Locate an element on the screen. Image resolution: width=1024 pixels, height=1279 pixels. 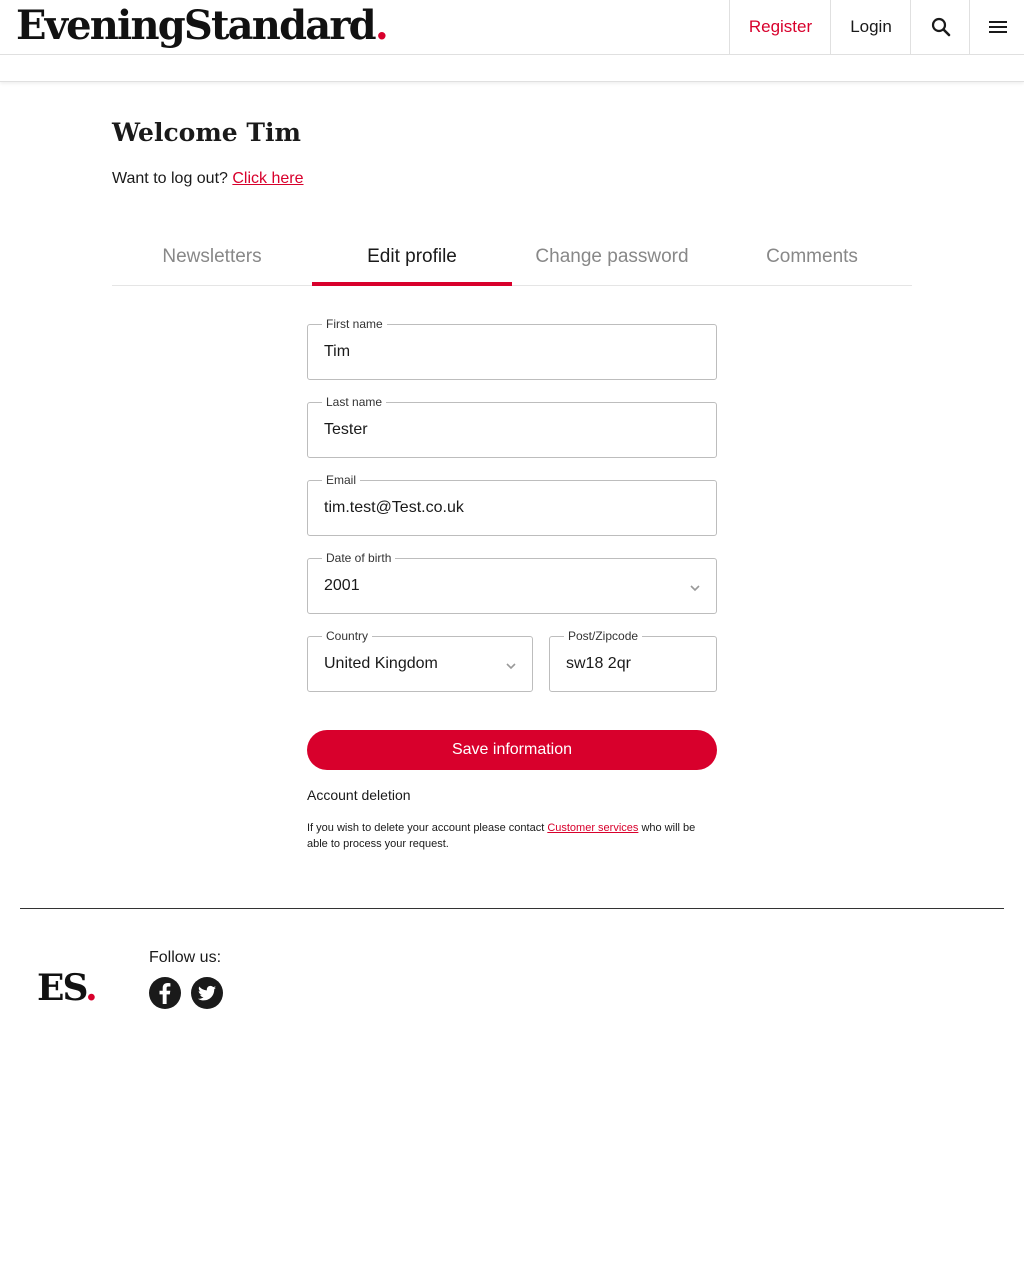
postcode-input is located at coordinates (635, 664).